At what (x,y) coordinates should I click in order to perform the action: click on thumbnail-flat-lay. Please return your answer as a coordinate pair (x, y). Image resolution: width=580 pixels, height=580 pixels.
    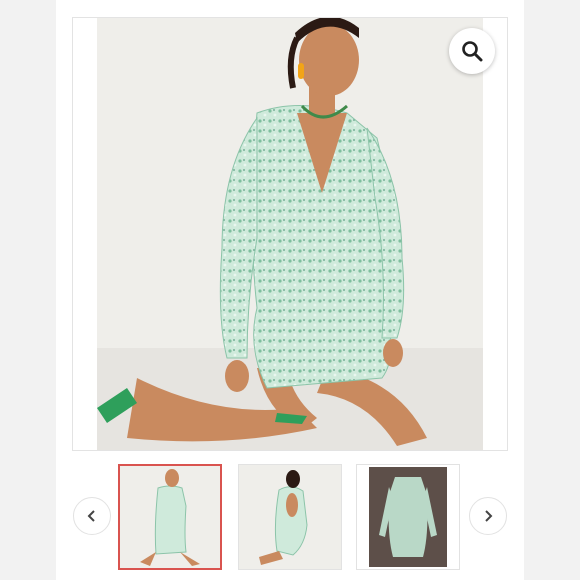
    Looking at the image, I should click on (408, 517).